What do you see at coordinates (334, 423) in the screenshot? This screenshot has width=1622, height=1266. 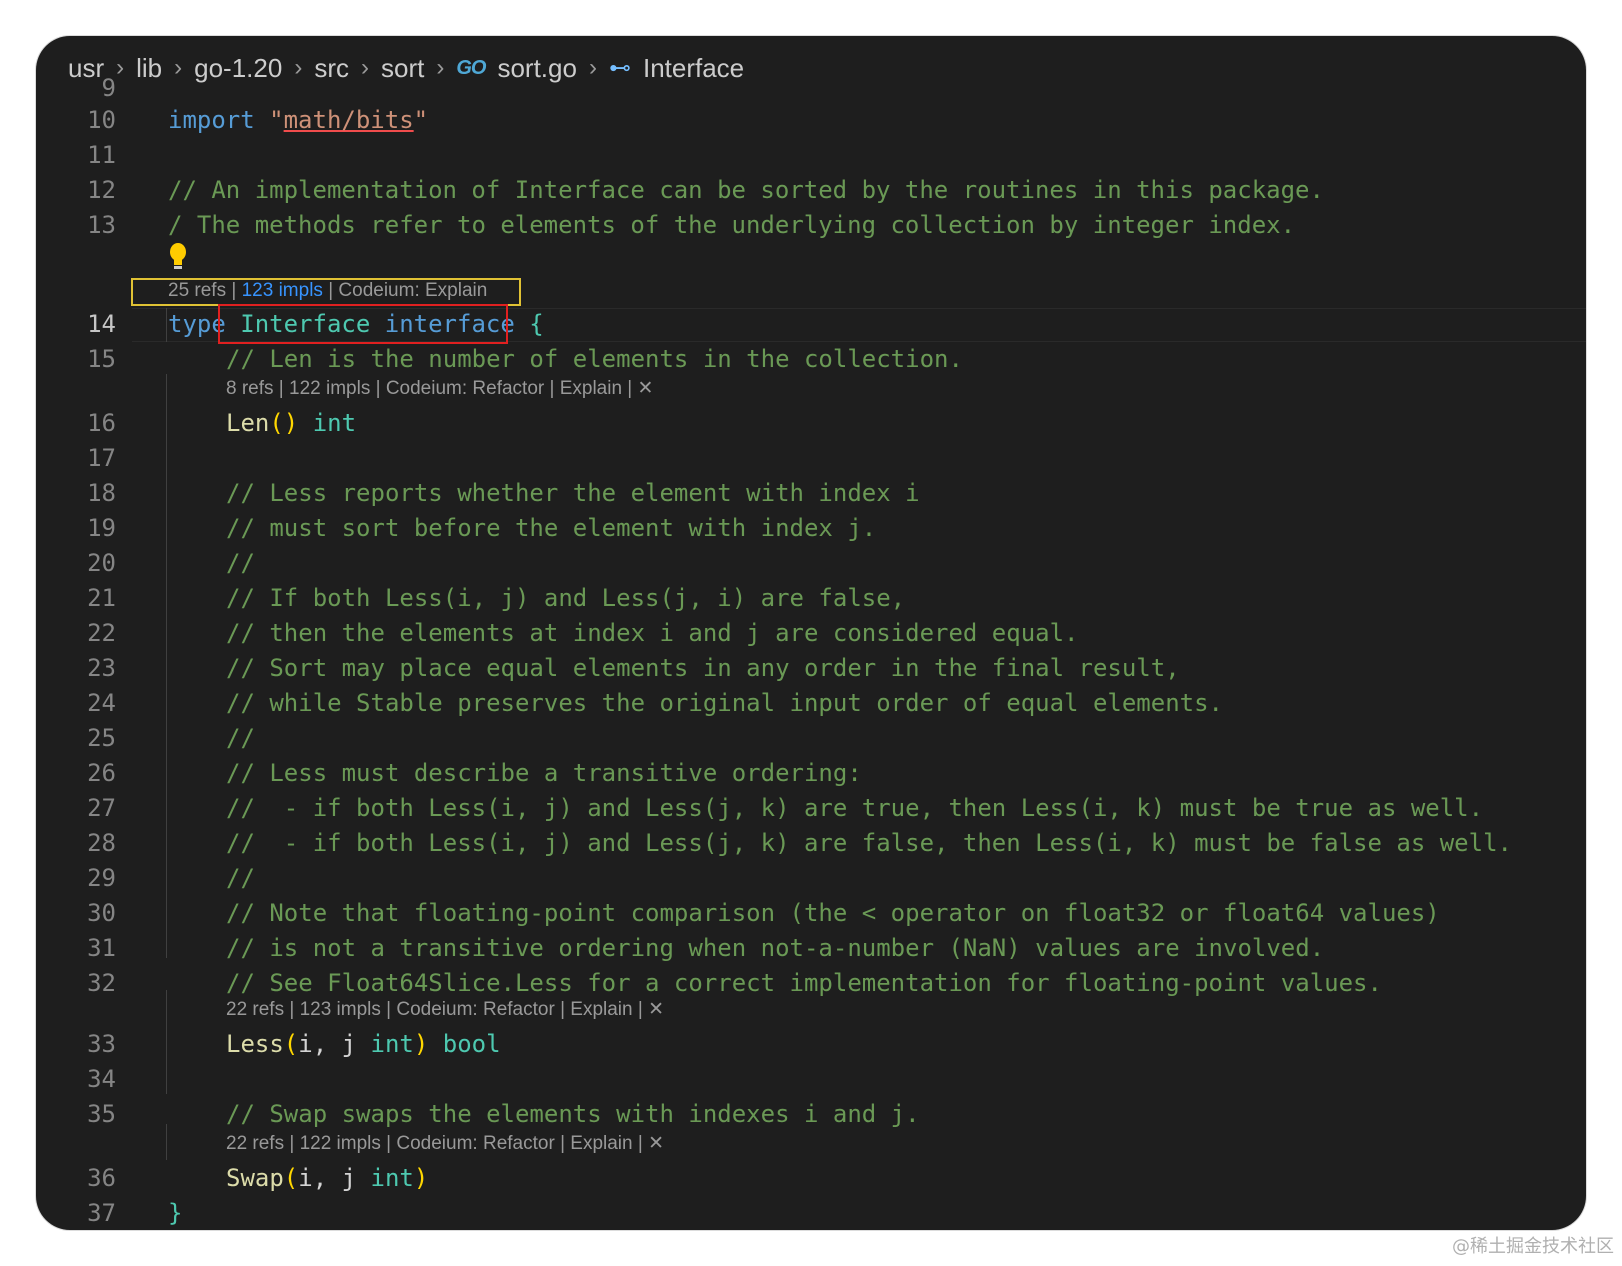 I see `return-type: int` at bounding box center [334, 423].